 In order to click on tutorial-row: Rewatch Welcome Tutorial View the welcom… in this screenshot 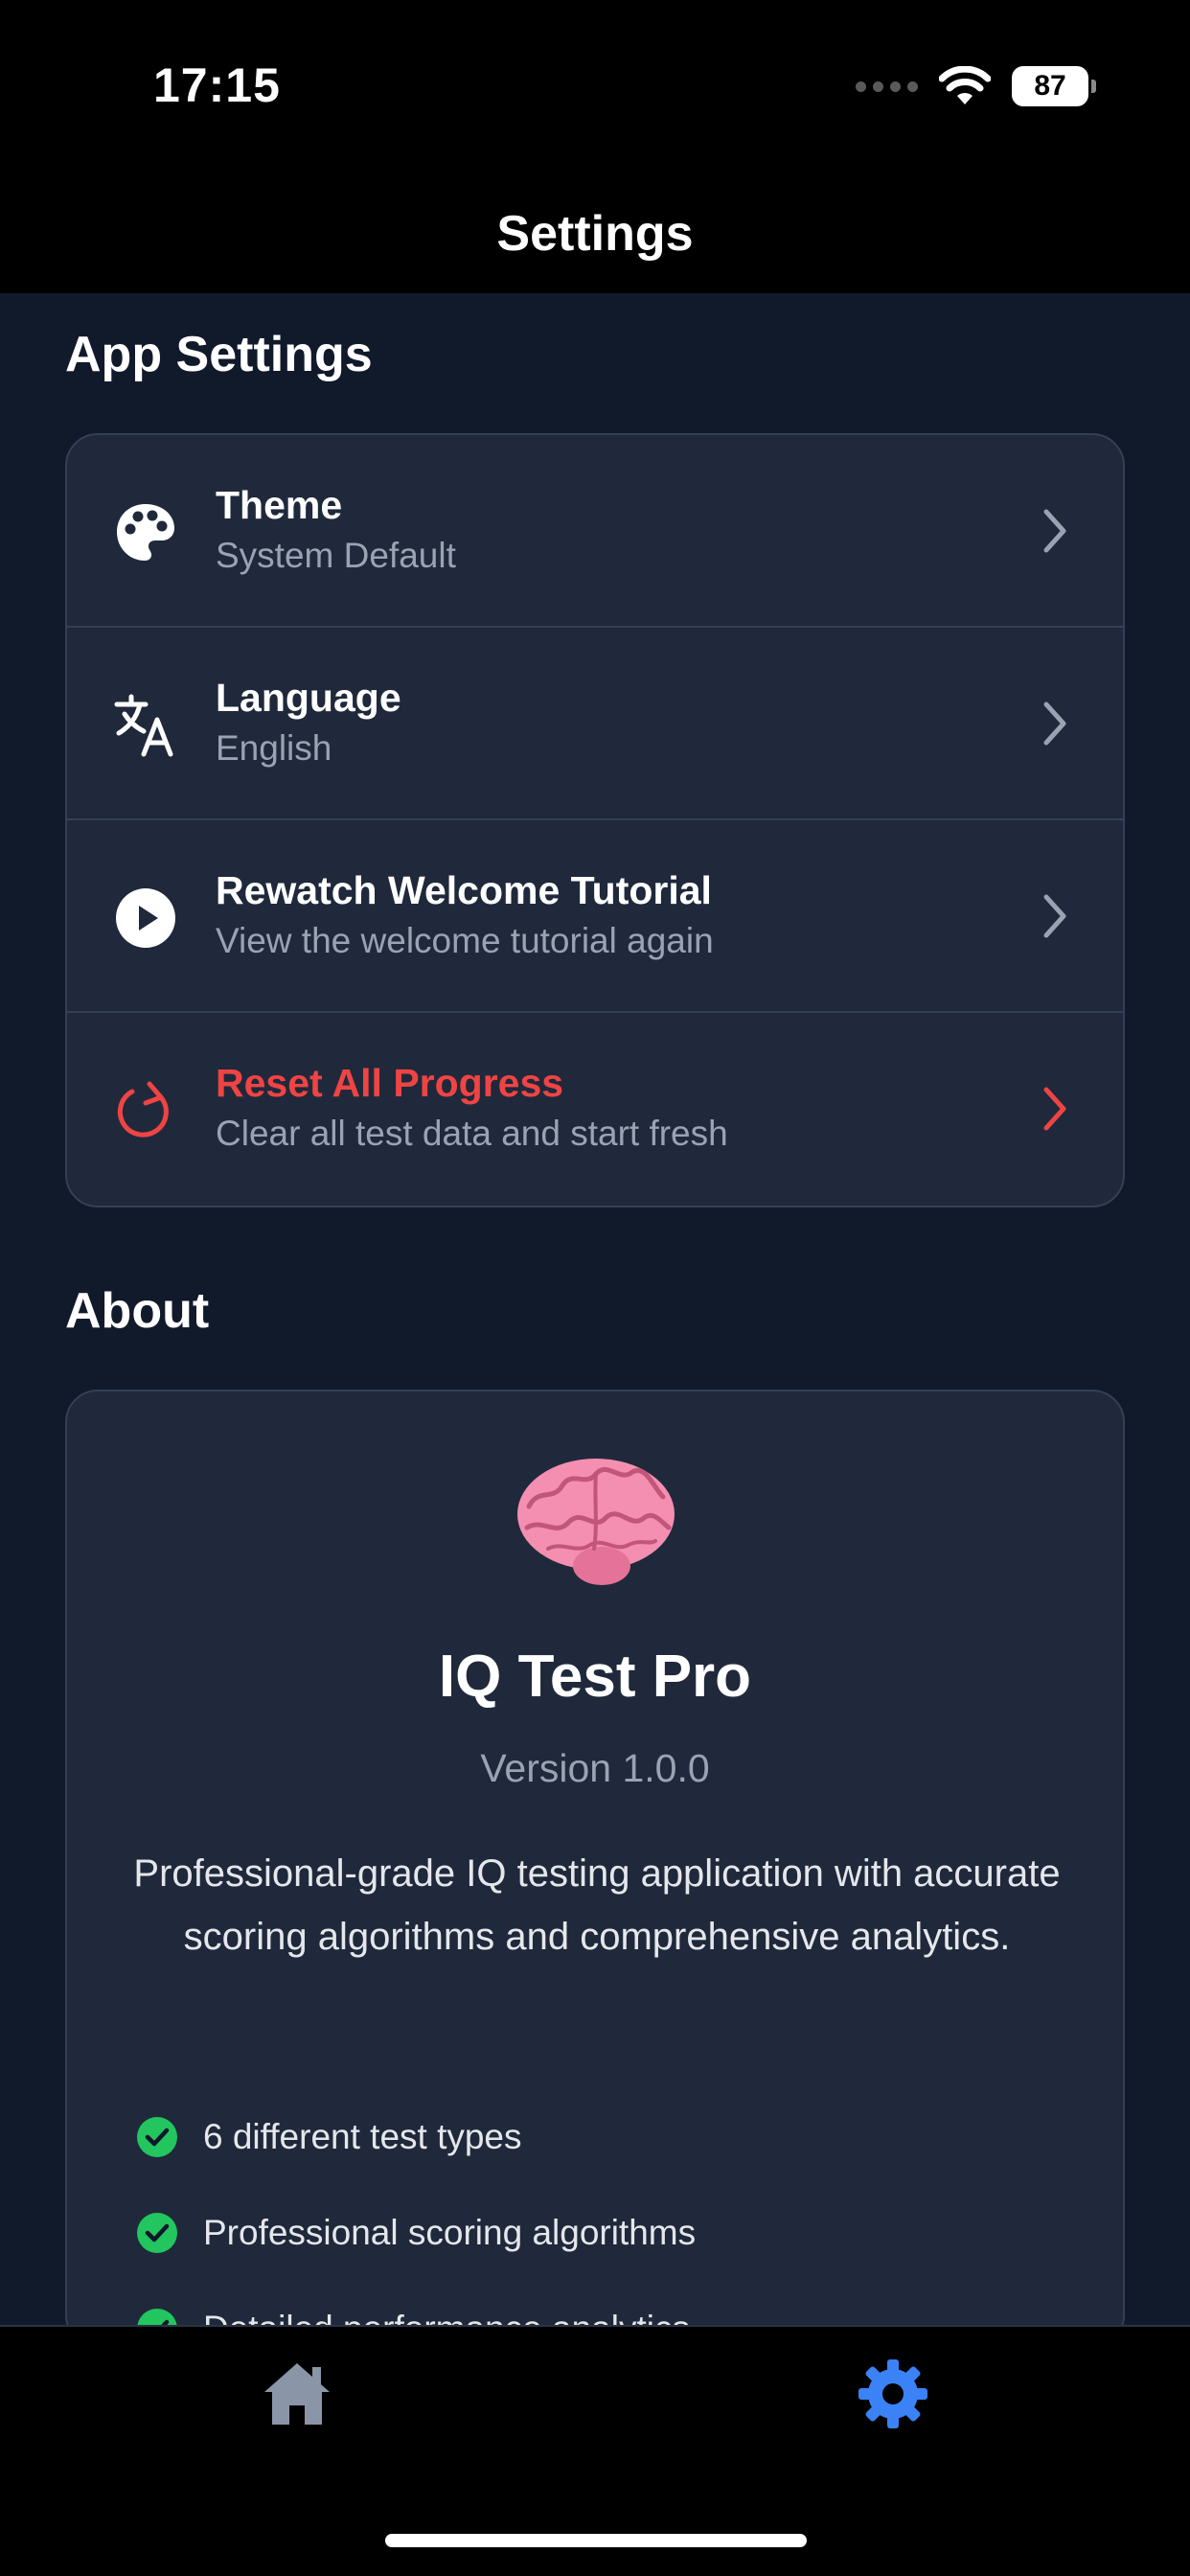, I will do `click(595, 916)`.